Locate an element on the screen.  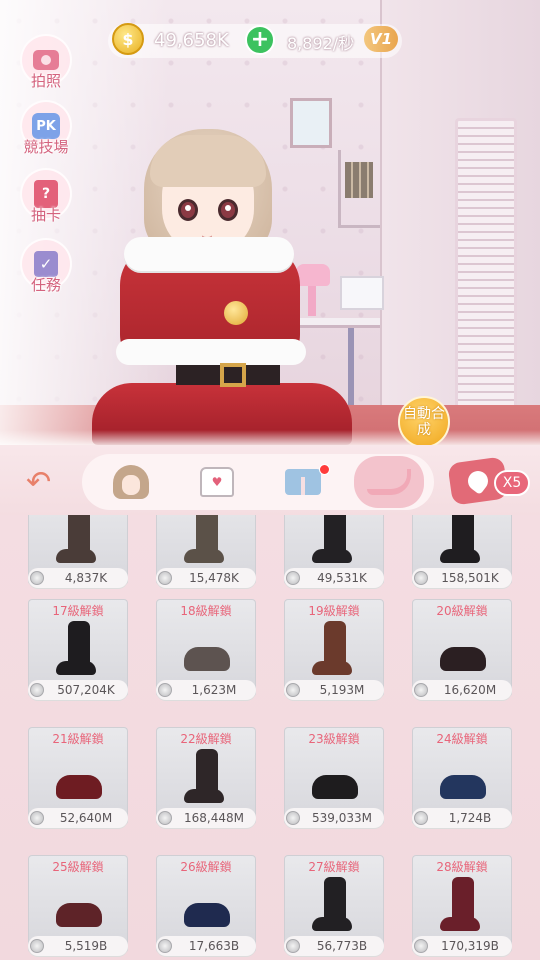
shoe-item: 21級解鎖 52,640M is located at coordinates (78, 779).